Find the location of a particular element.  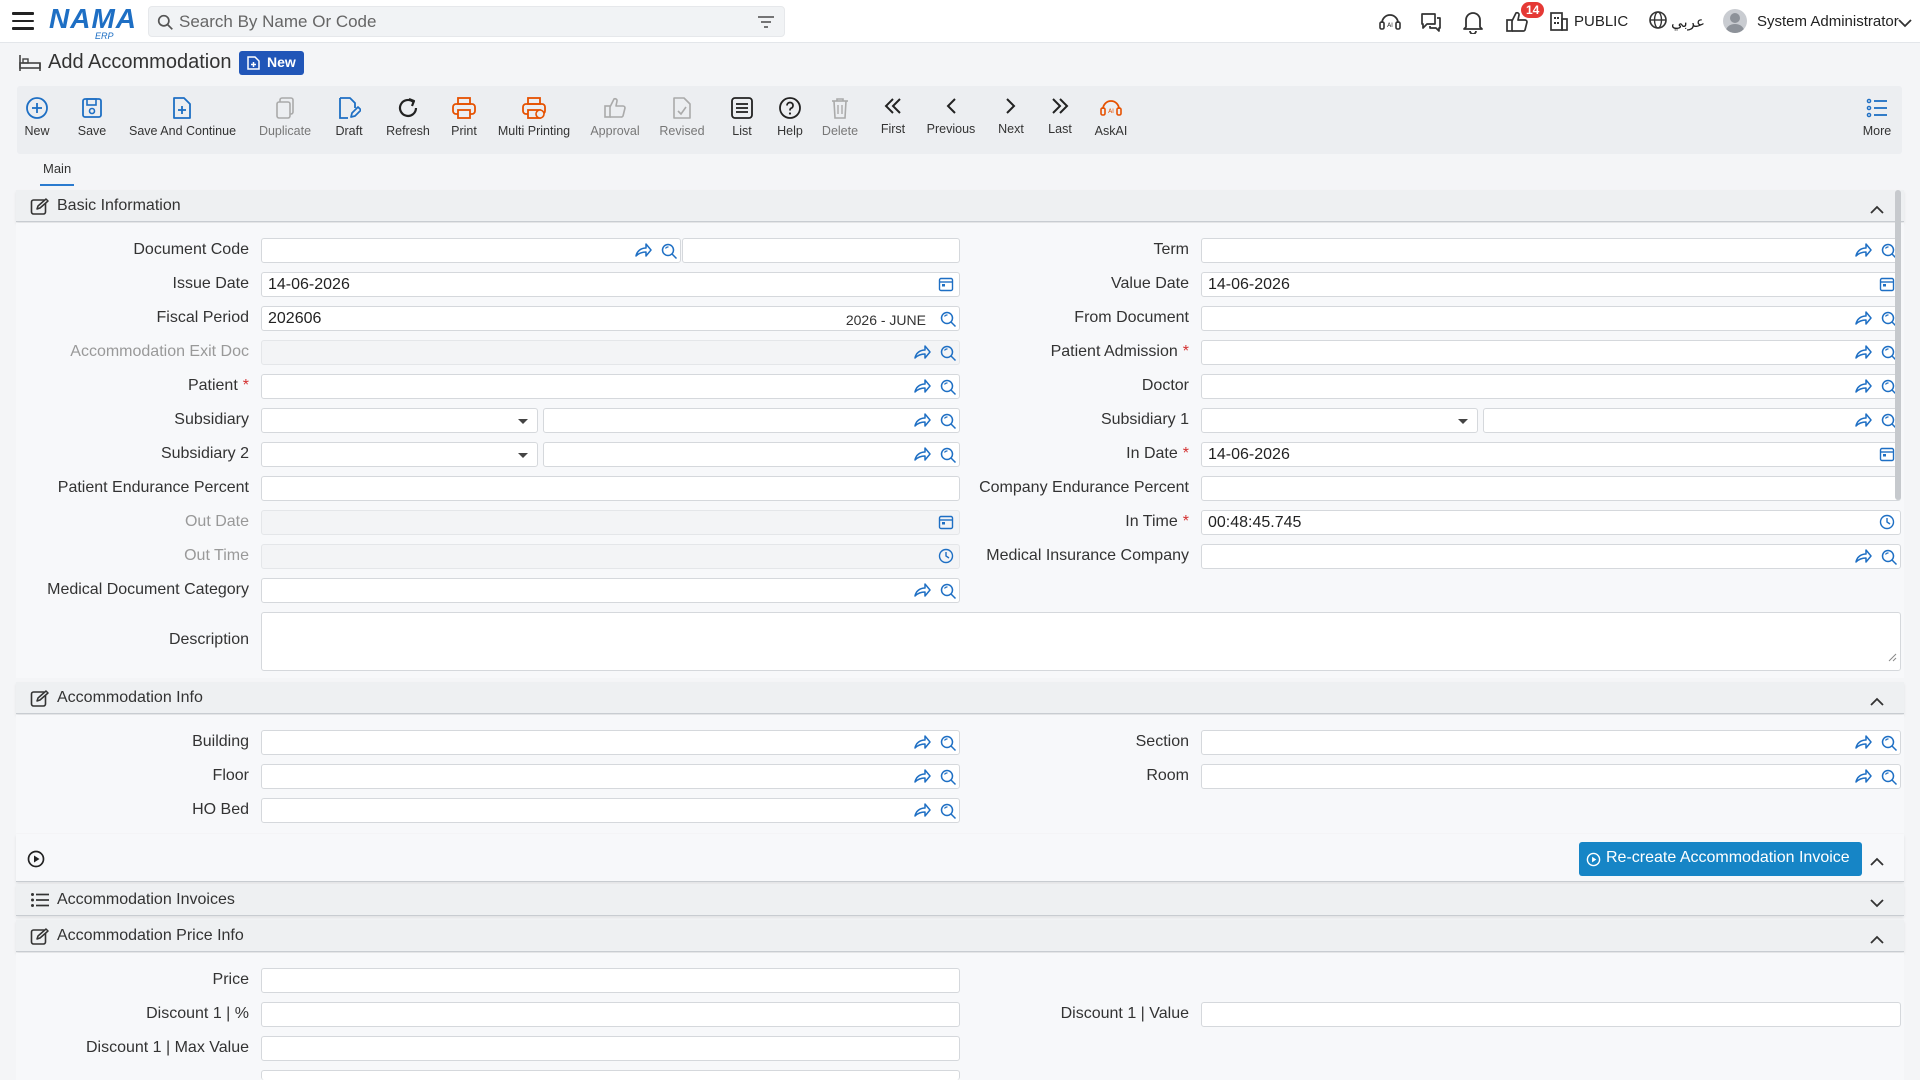

delete-button: Delete is located at coordinates (840, 116).